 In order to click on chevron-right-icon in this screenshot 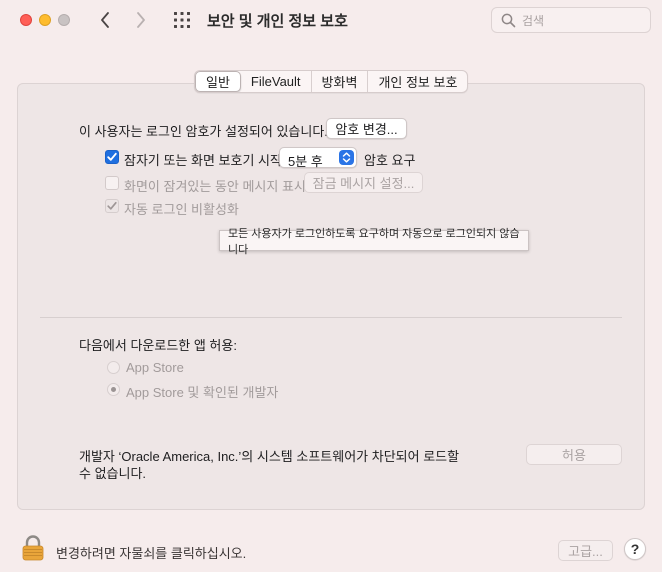, I will do `click(141, 20)`.